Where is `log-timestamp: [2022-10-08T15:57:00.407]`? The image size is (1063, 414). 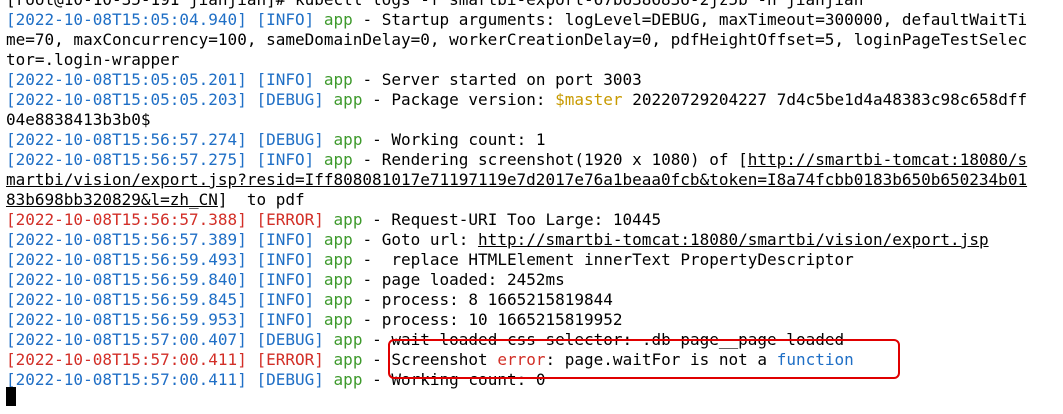
log-timestamp: [2022-10-08T15:57:00.407] is located at coordinates (126, 339).